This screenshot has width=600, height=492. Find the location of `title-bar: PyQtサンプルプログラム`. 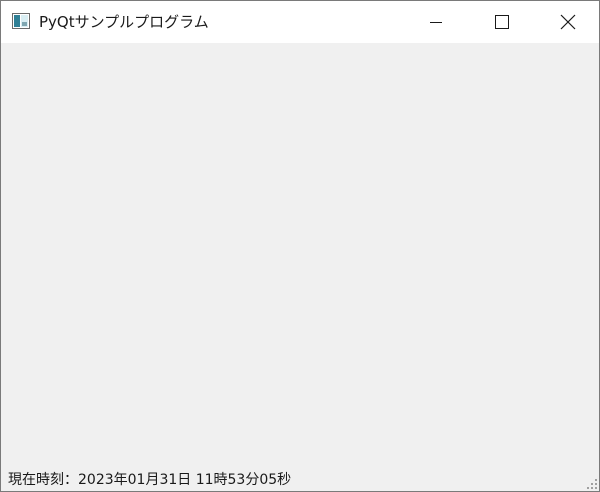

title-bar: PyQtサンプルプログラム is located at coordinates (300, 22).